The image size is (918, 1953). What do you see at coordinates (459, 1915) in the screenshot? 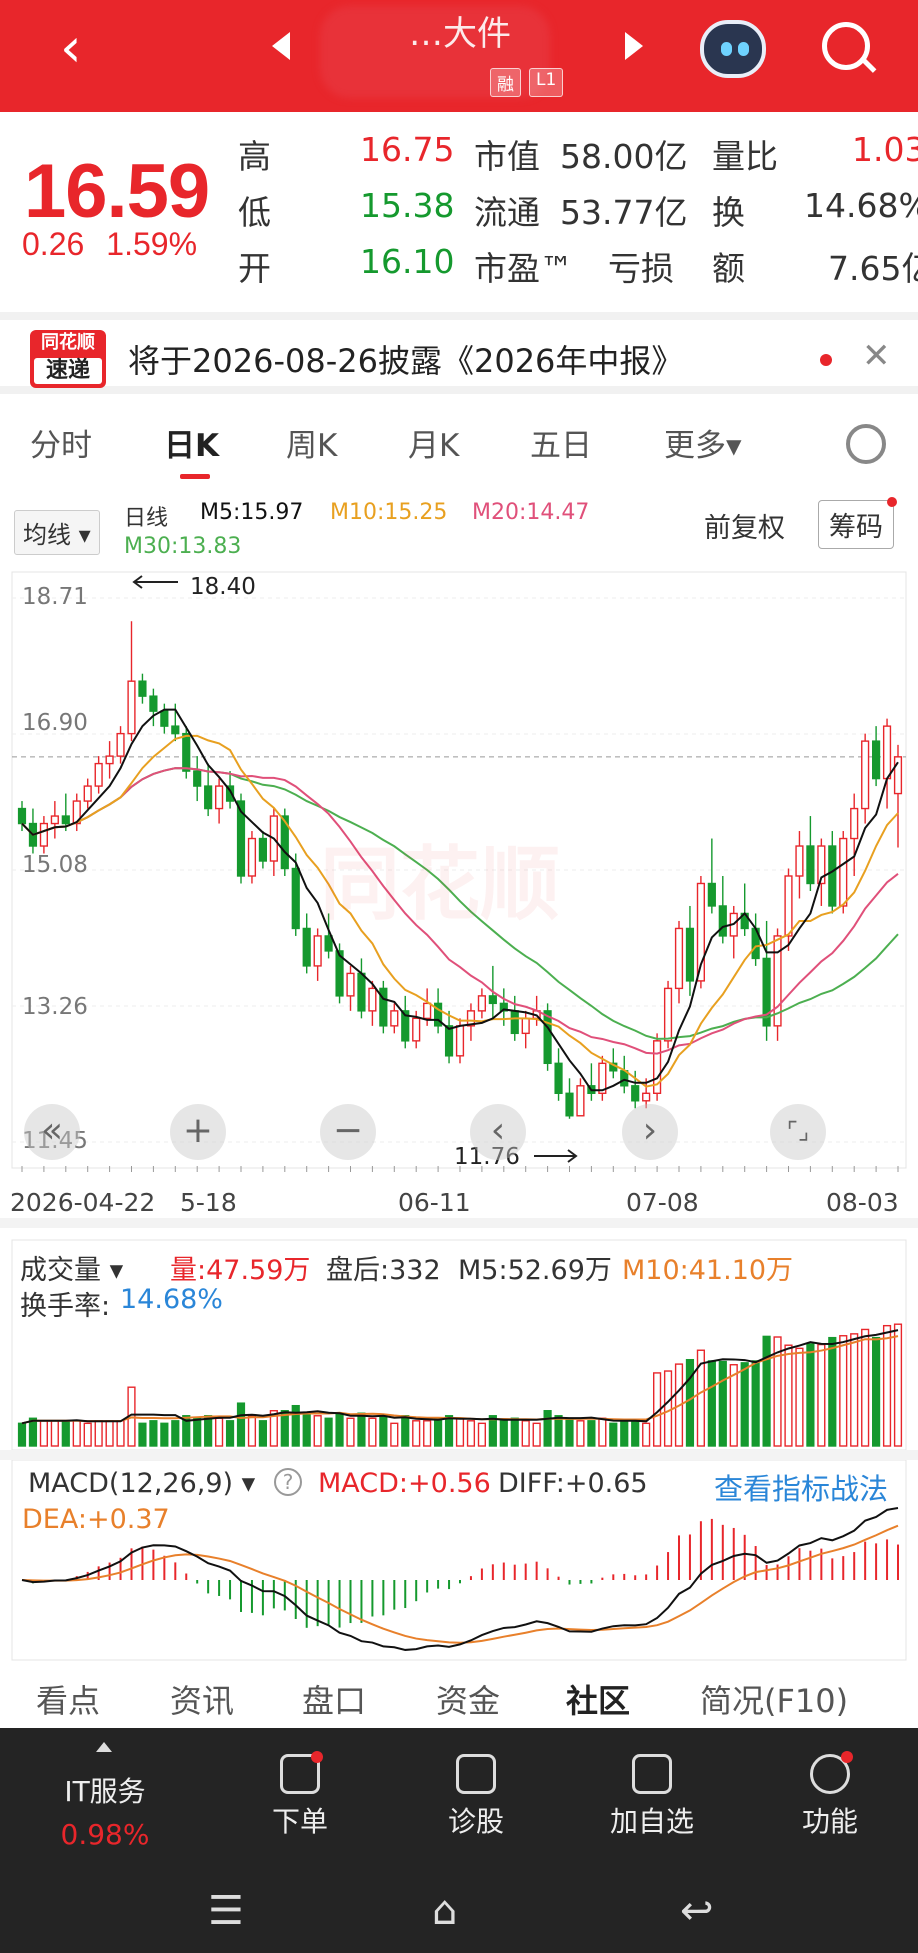
I see `system-nav-bar: ☰ ⌂ ↩` at bounding box center [459, 1915].